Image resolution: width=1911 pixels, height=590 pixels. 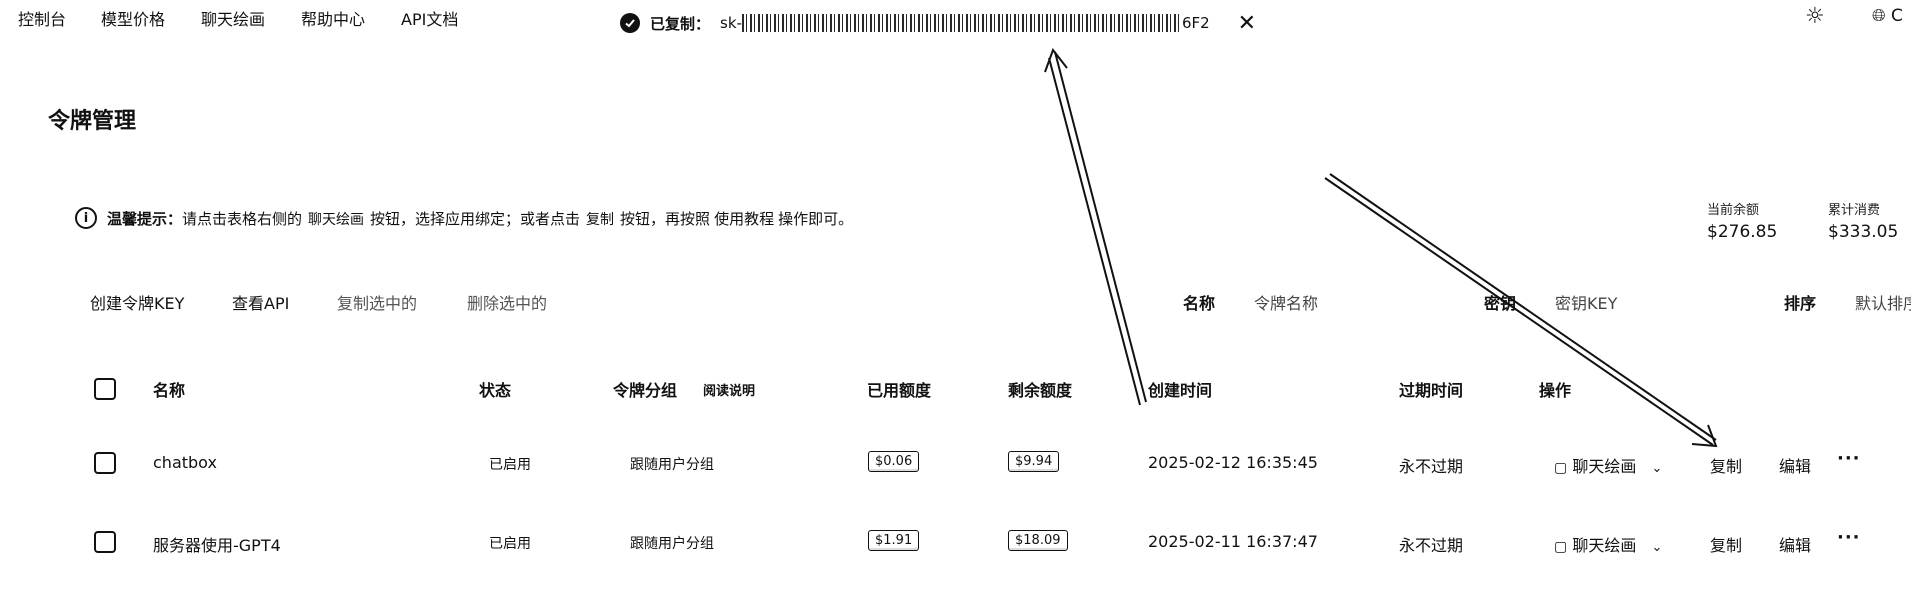 What do you see at coordinates (1500, 303) in the screenshot?
I see `key-filter-label: 密钥` at bounding box center [1500, 303].